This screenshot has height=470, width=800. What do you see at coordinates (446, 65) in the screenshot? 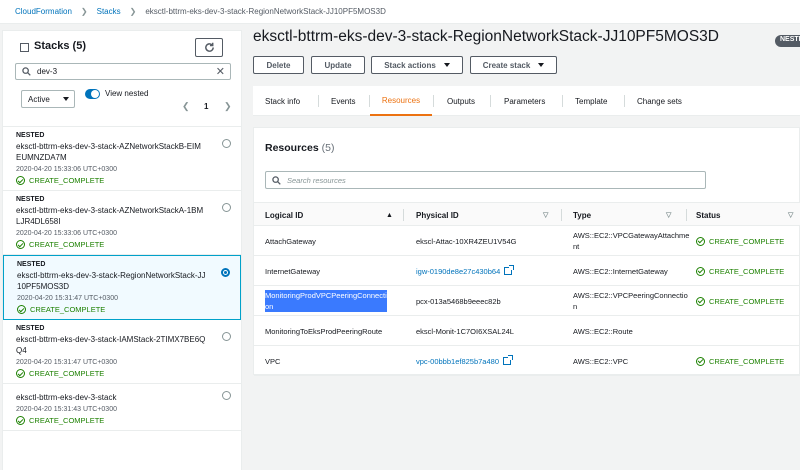
I see `caret-down-icon` at bounding box center [446, 65].